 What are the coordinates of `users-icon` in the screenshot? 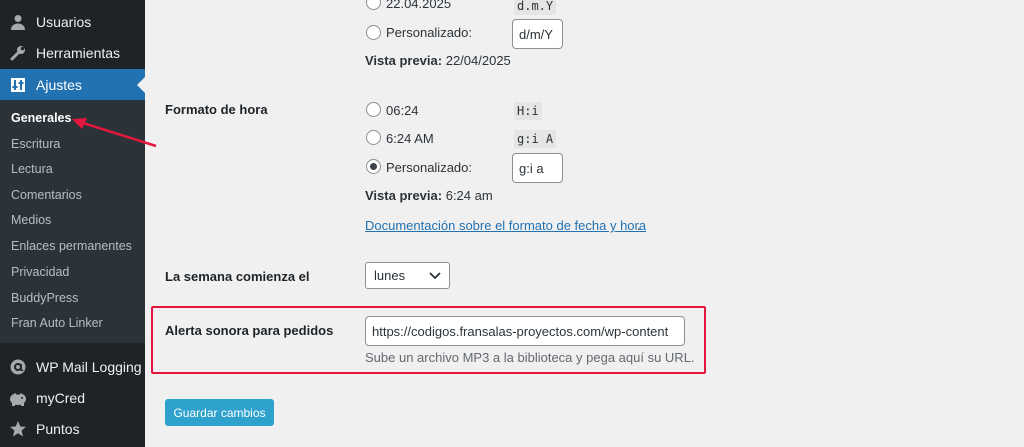 It's located at (18, 22).